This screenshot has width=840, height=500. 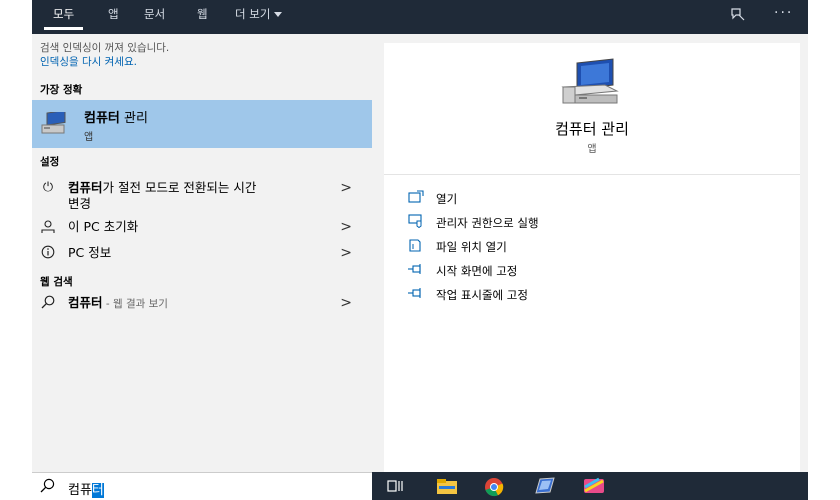 I want to click on enable-indexing-link: 인덱싱을 다시 켜세요., so click(x=104, y=62).